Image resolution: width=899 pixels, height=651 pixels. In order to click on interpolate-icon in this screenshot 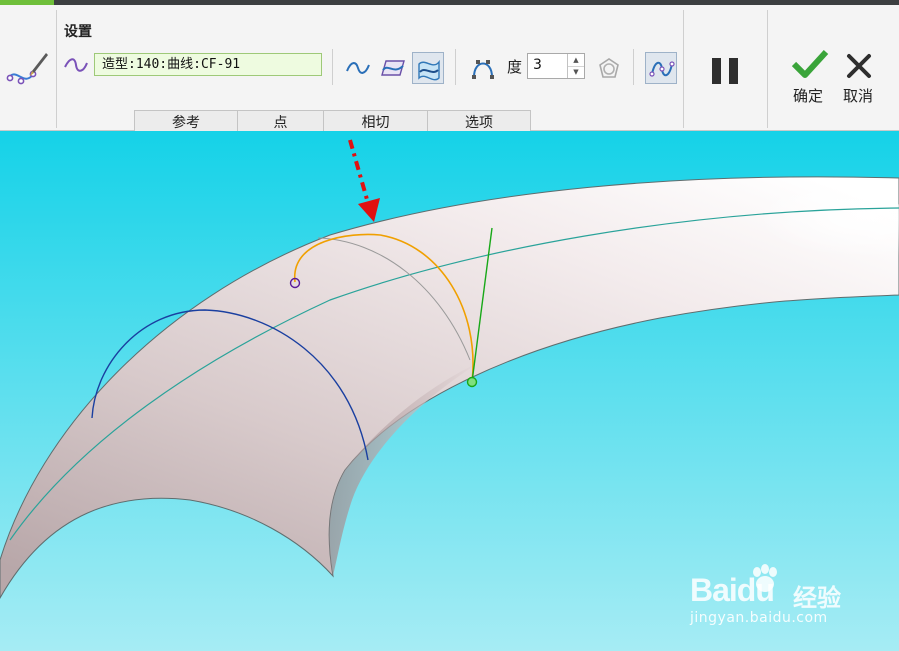, I will do `click(662, 69)`.